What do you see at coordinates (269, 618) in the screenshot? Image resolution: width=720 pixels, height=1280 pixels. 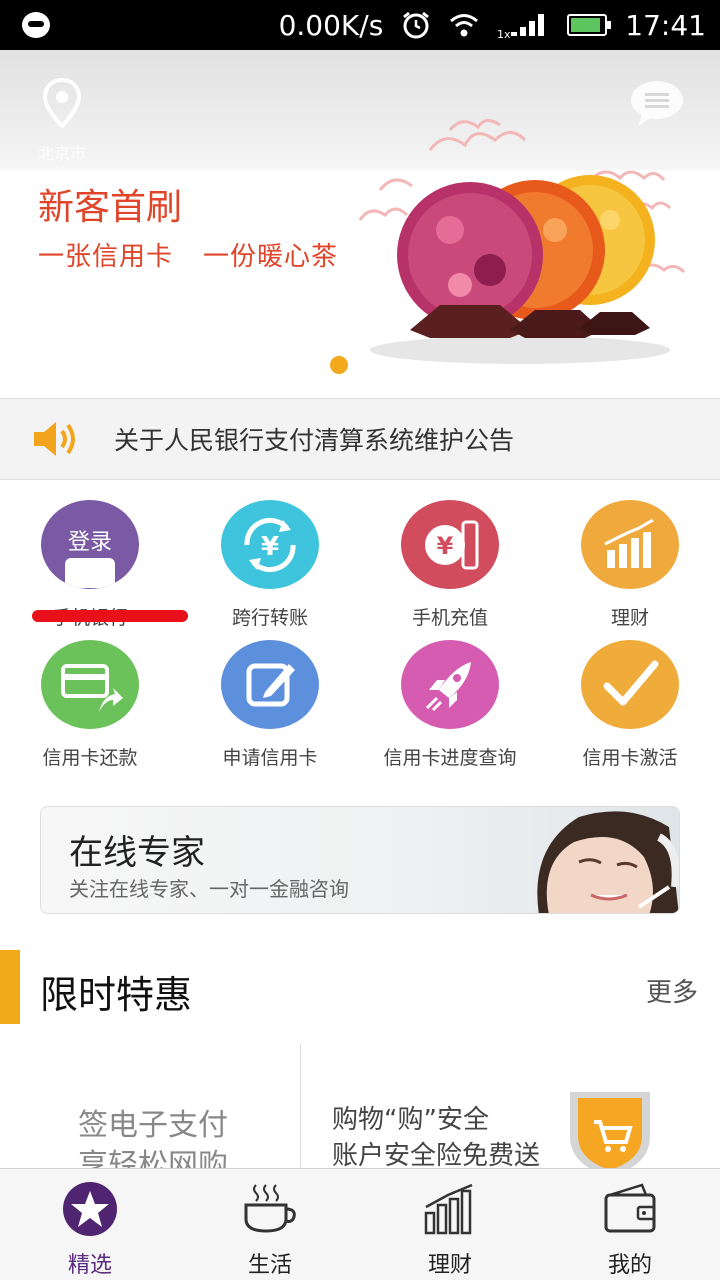 I see `service-label: 跨行转账` at bounding box center [269, 618].